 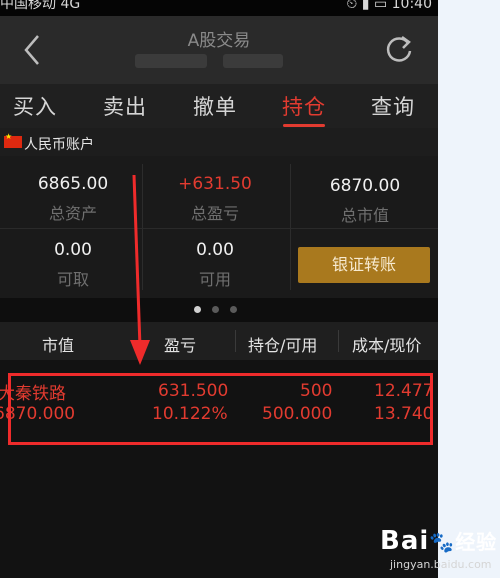 I want to click on time-label: 10:40, so click(x=411, y=6).